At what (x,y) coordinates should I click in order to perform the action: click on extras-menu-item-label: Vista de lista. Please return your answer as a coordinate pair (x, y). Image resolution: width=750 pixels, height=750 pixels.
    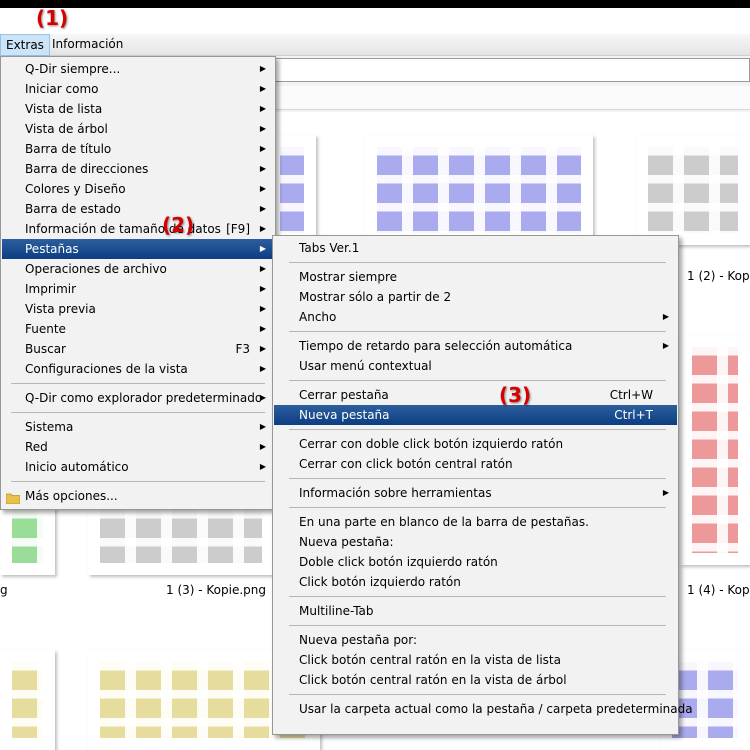
    Looking at the image, I should click on (64, 109).